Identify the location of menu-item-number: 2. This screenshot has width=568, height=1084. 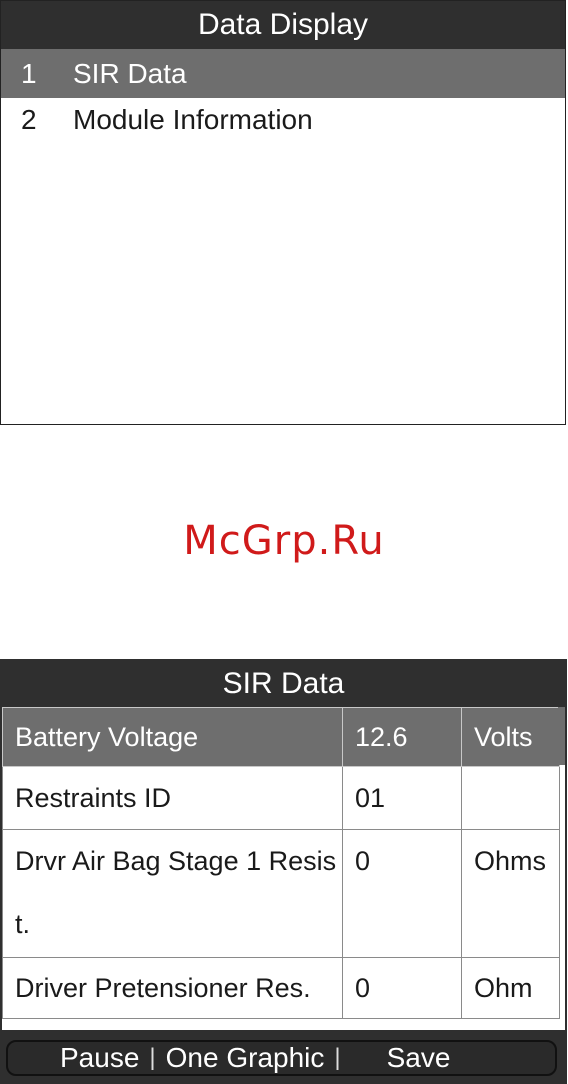
(29, 119).